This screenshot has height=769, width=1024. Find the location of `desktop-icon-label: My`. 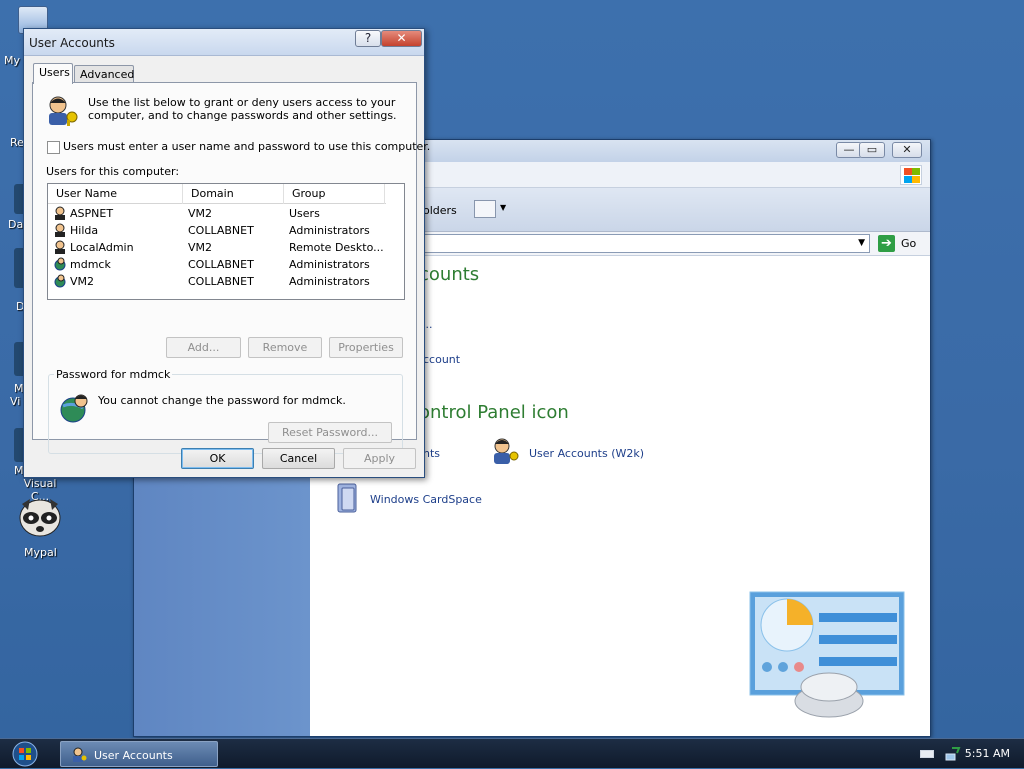

desktop-icon-label: My is located at coordinates (12, 60).